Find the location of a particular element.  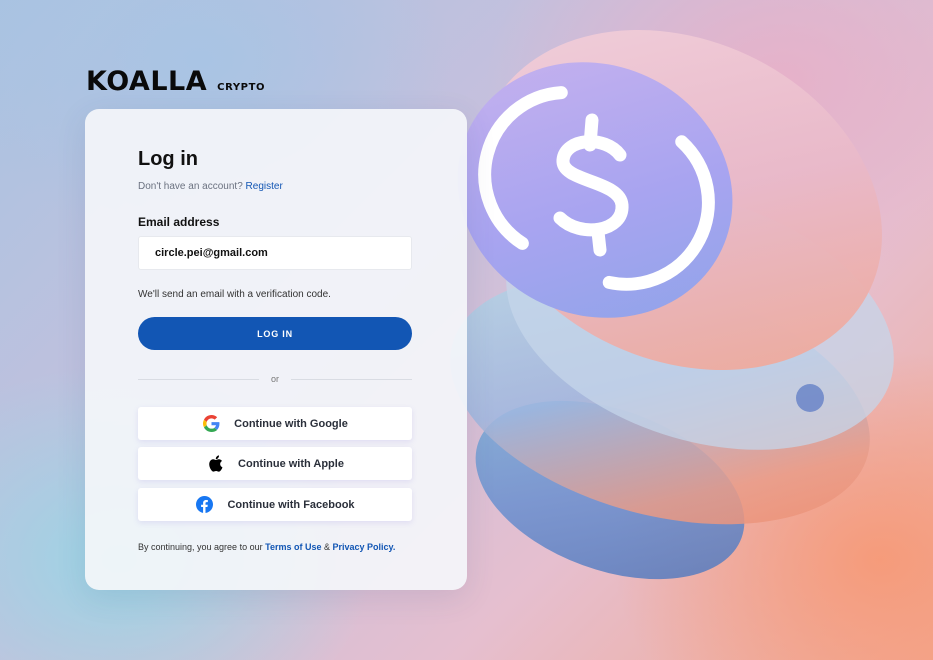

continue-with-google-button: Continue with Google is located at coordinates (275, 423).